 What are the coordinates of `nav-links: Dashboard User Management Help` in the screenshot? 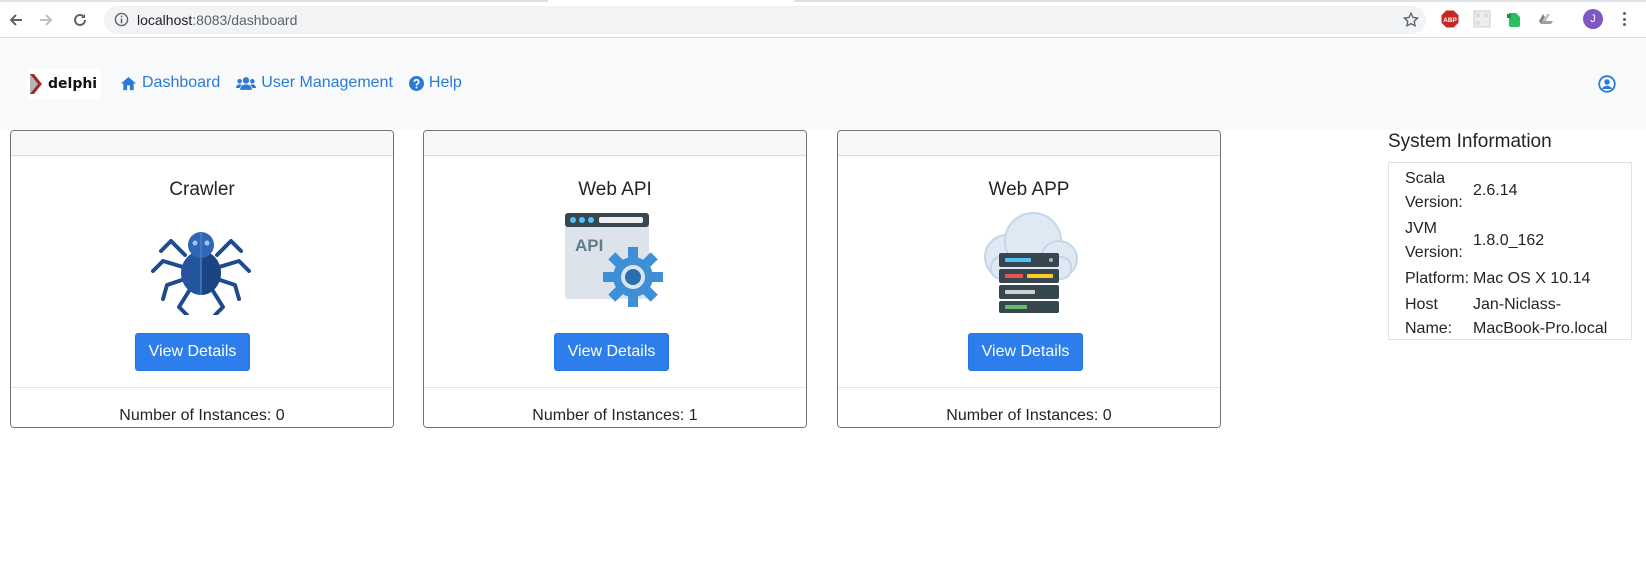 It's located at (299, 83).